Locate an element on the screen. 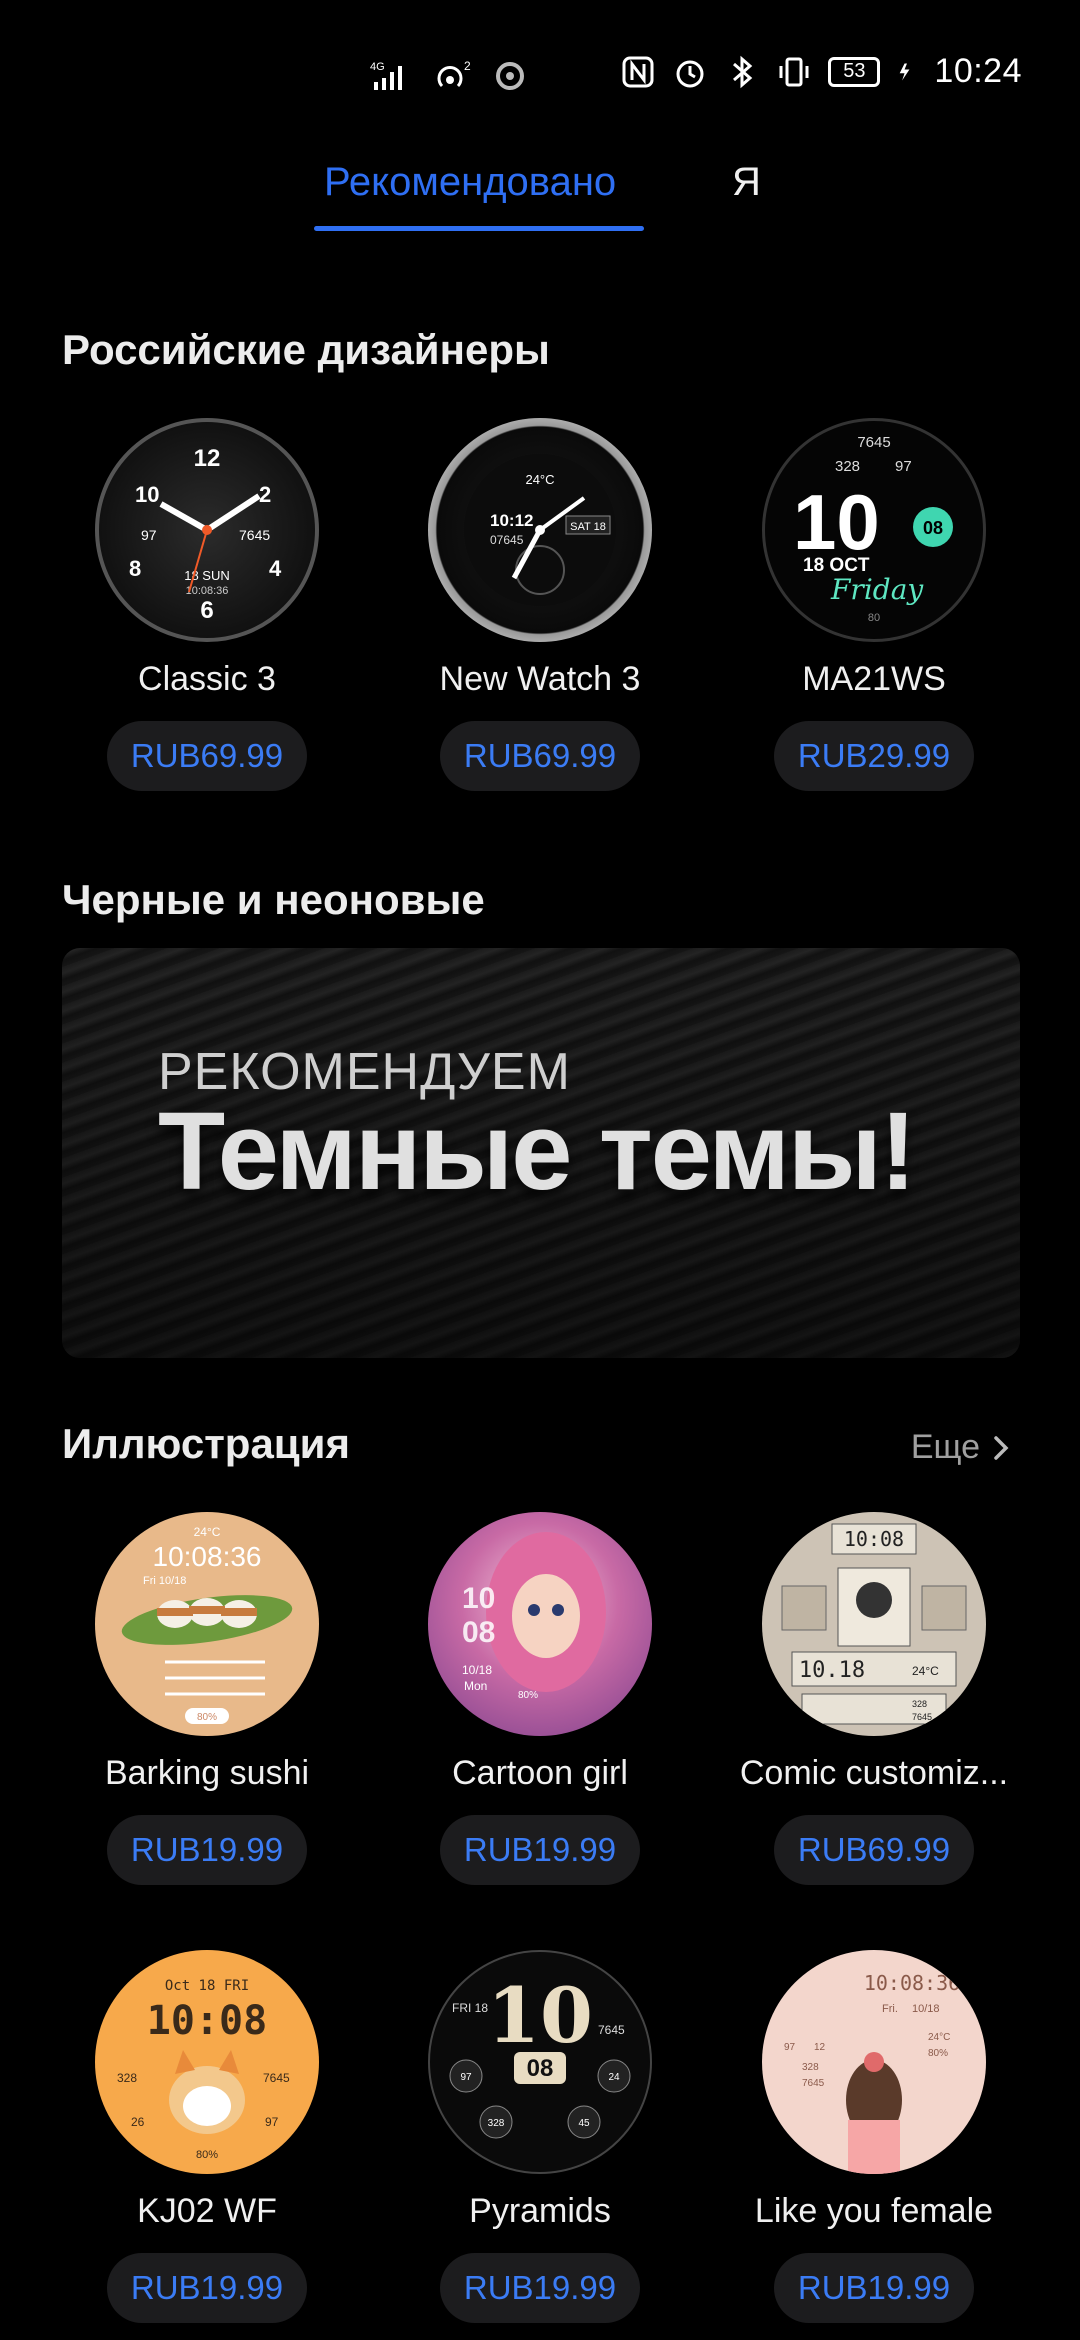 This screenshot has height=2340, width=1080. svg-text: 4 is located at coordinates (275, 568).